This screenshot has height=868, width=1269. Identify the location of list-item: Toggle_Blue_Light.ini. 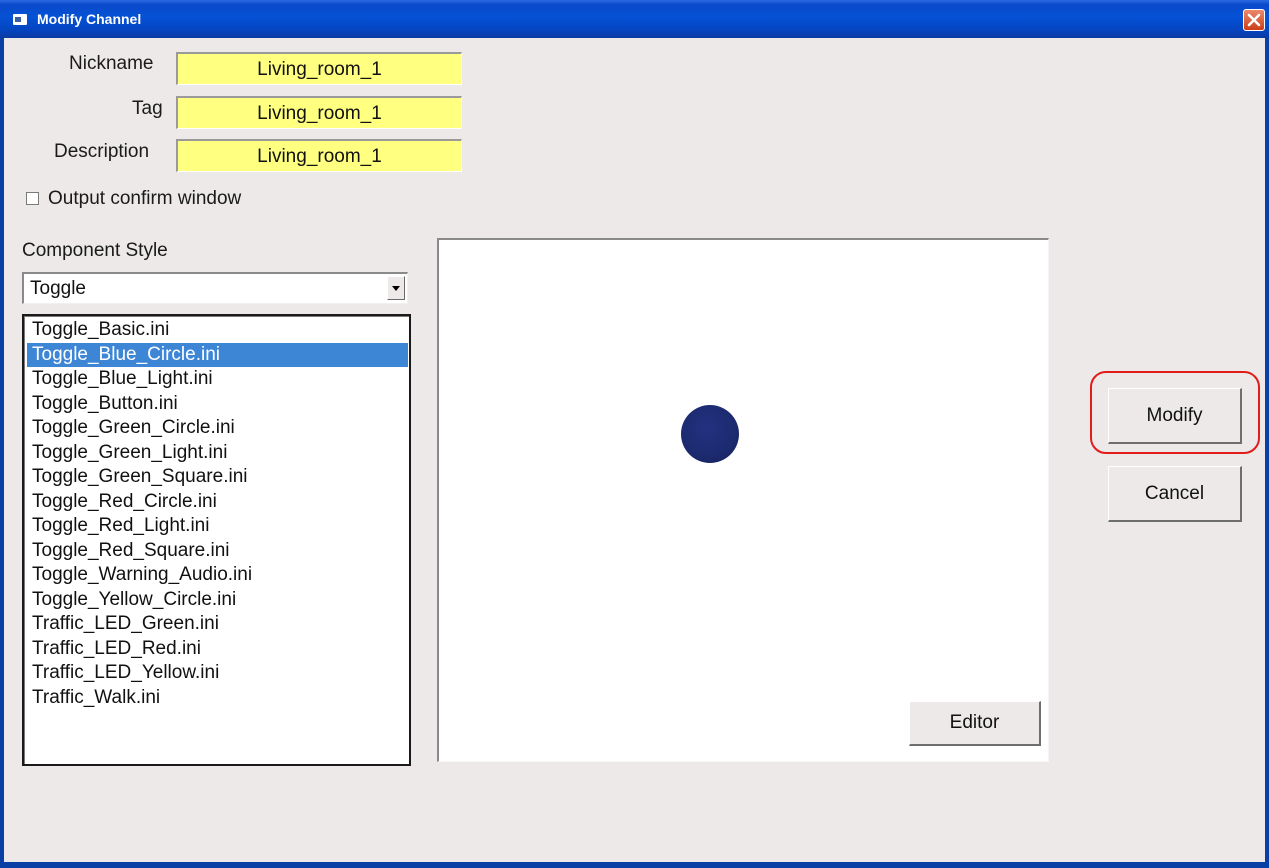
(217, 379).